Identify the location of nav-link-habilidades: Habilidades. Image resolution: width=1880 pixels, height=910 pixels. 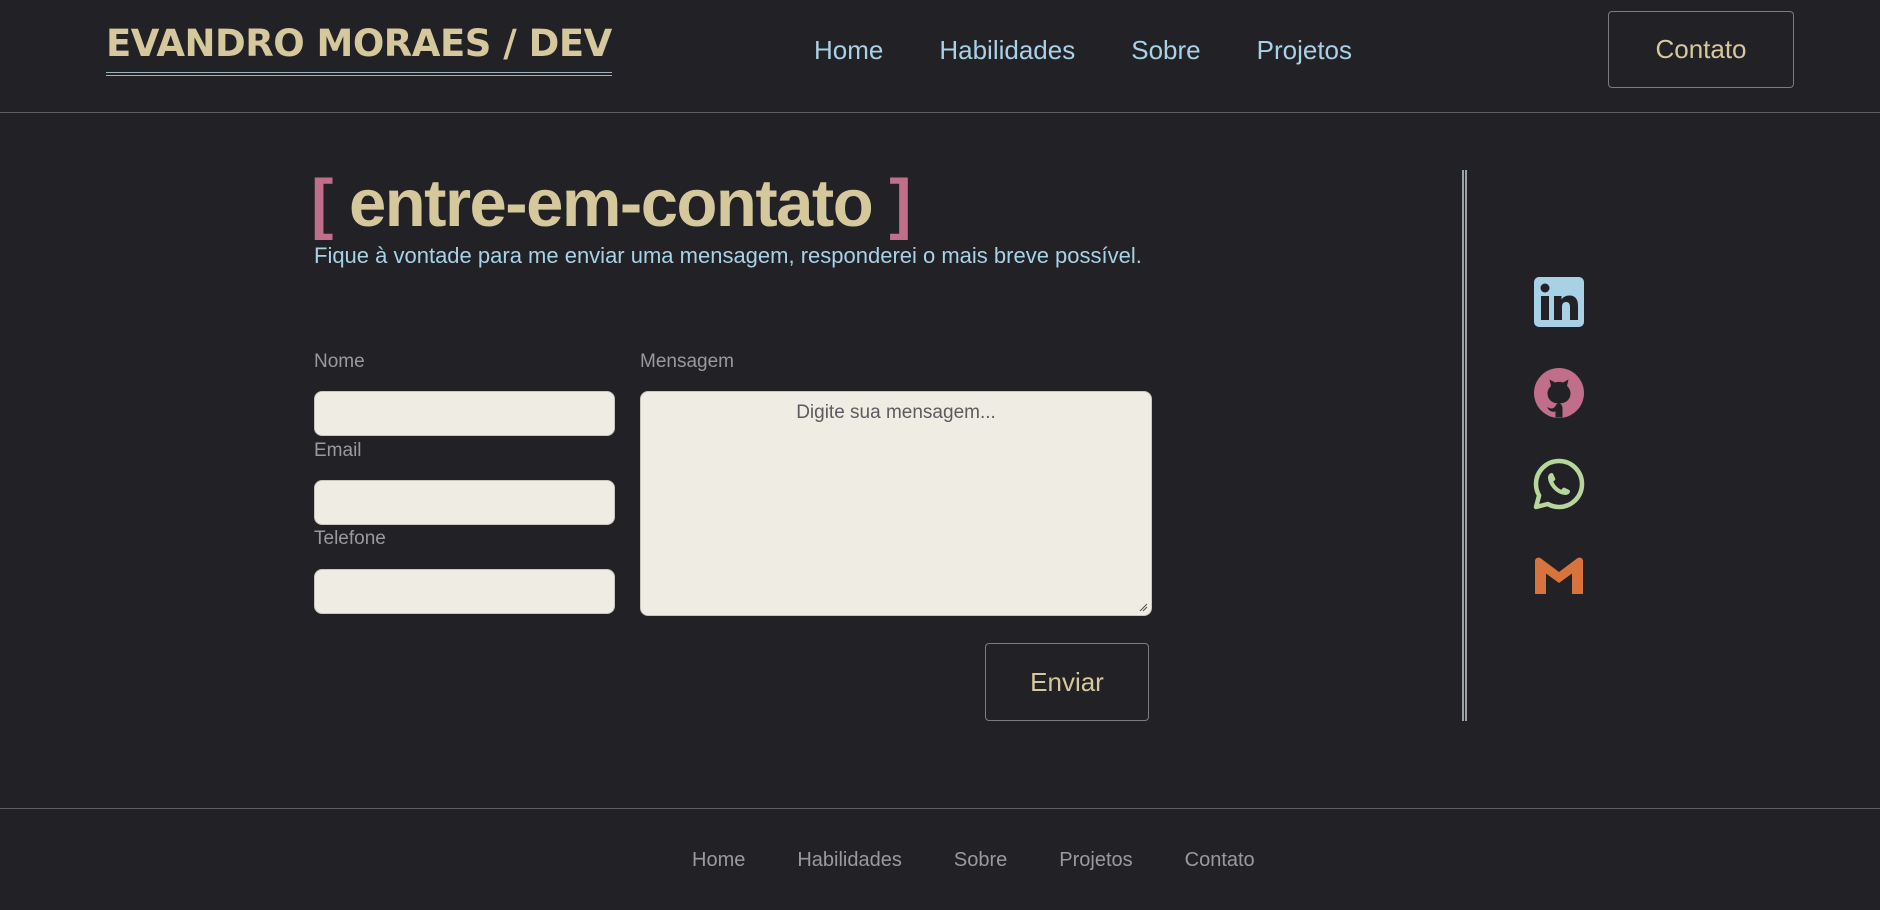
(1007, 50).